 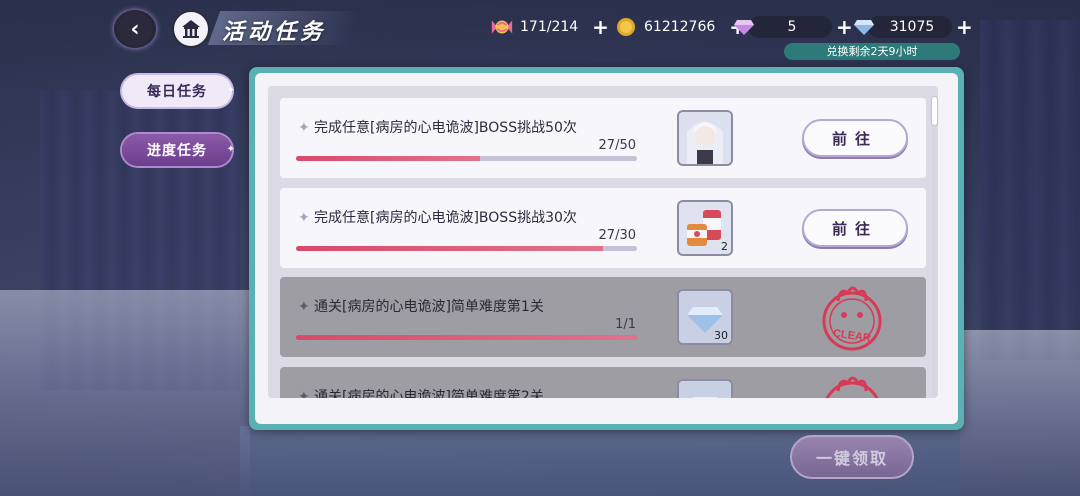 I want to click on clear-stamp-icon: CLEAR, so click(x=852, y=318).